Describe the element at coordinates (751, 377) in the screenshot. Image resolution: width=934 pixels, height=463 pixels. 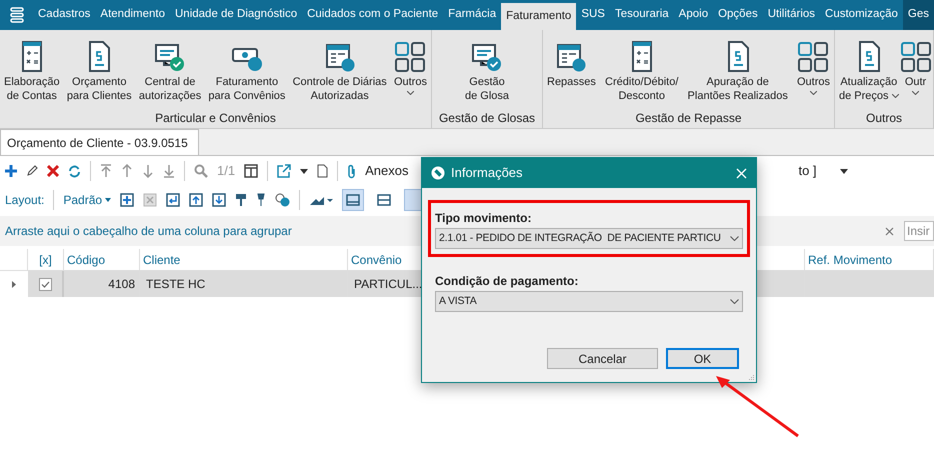
I see `resize-grip-icon` at that location.